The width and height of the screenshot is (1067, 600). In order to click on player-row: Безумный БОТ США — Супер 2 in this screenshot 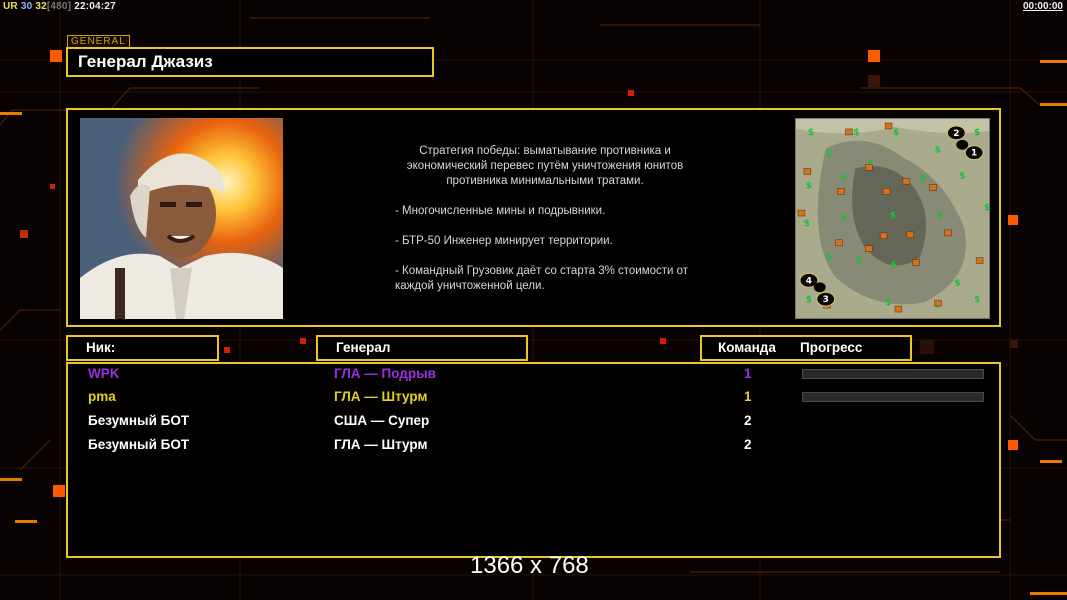, I will do `click(533, 422)`.